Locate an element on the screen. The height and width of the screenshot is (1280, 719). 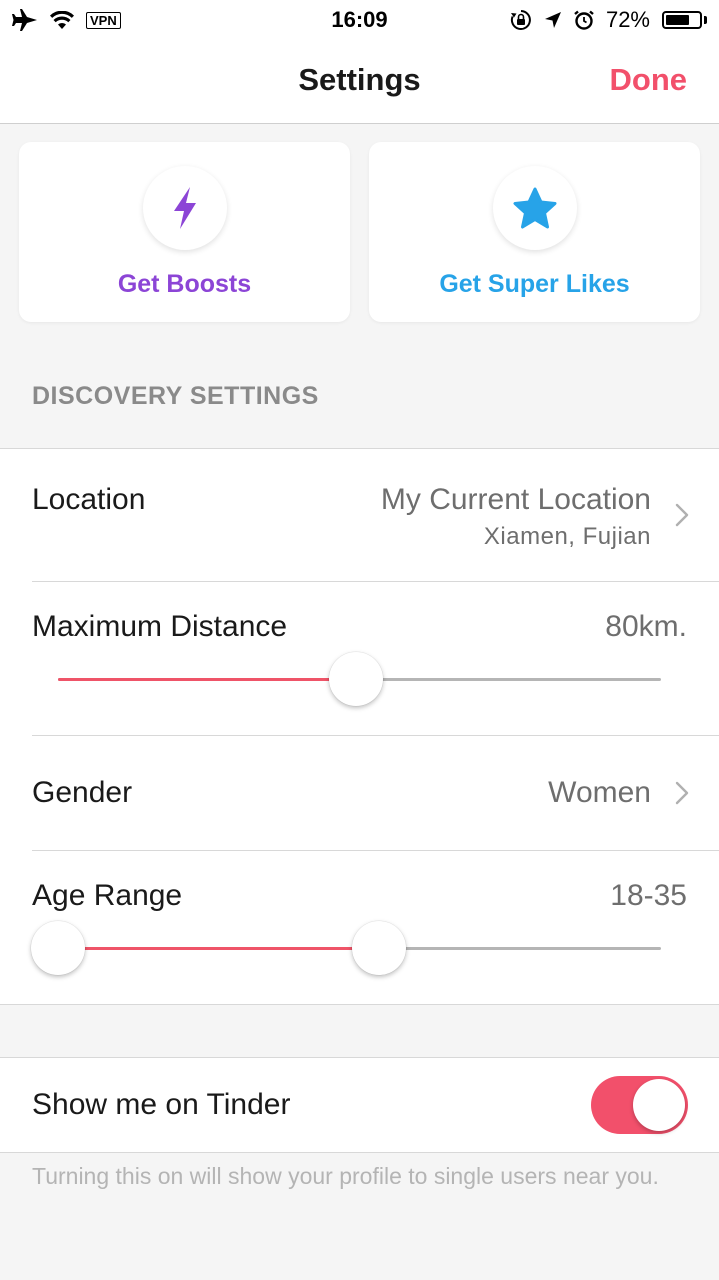
toggle-knob is located at coordinates (659, 1105).